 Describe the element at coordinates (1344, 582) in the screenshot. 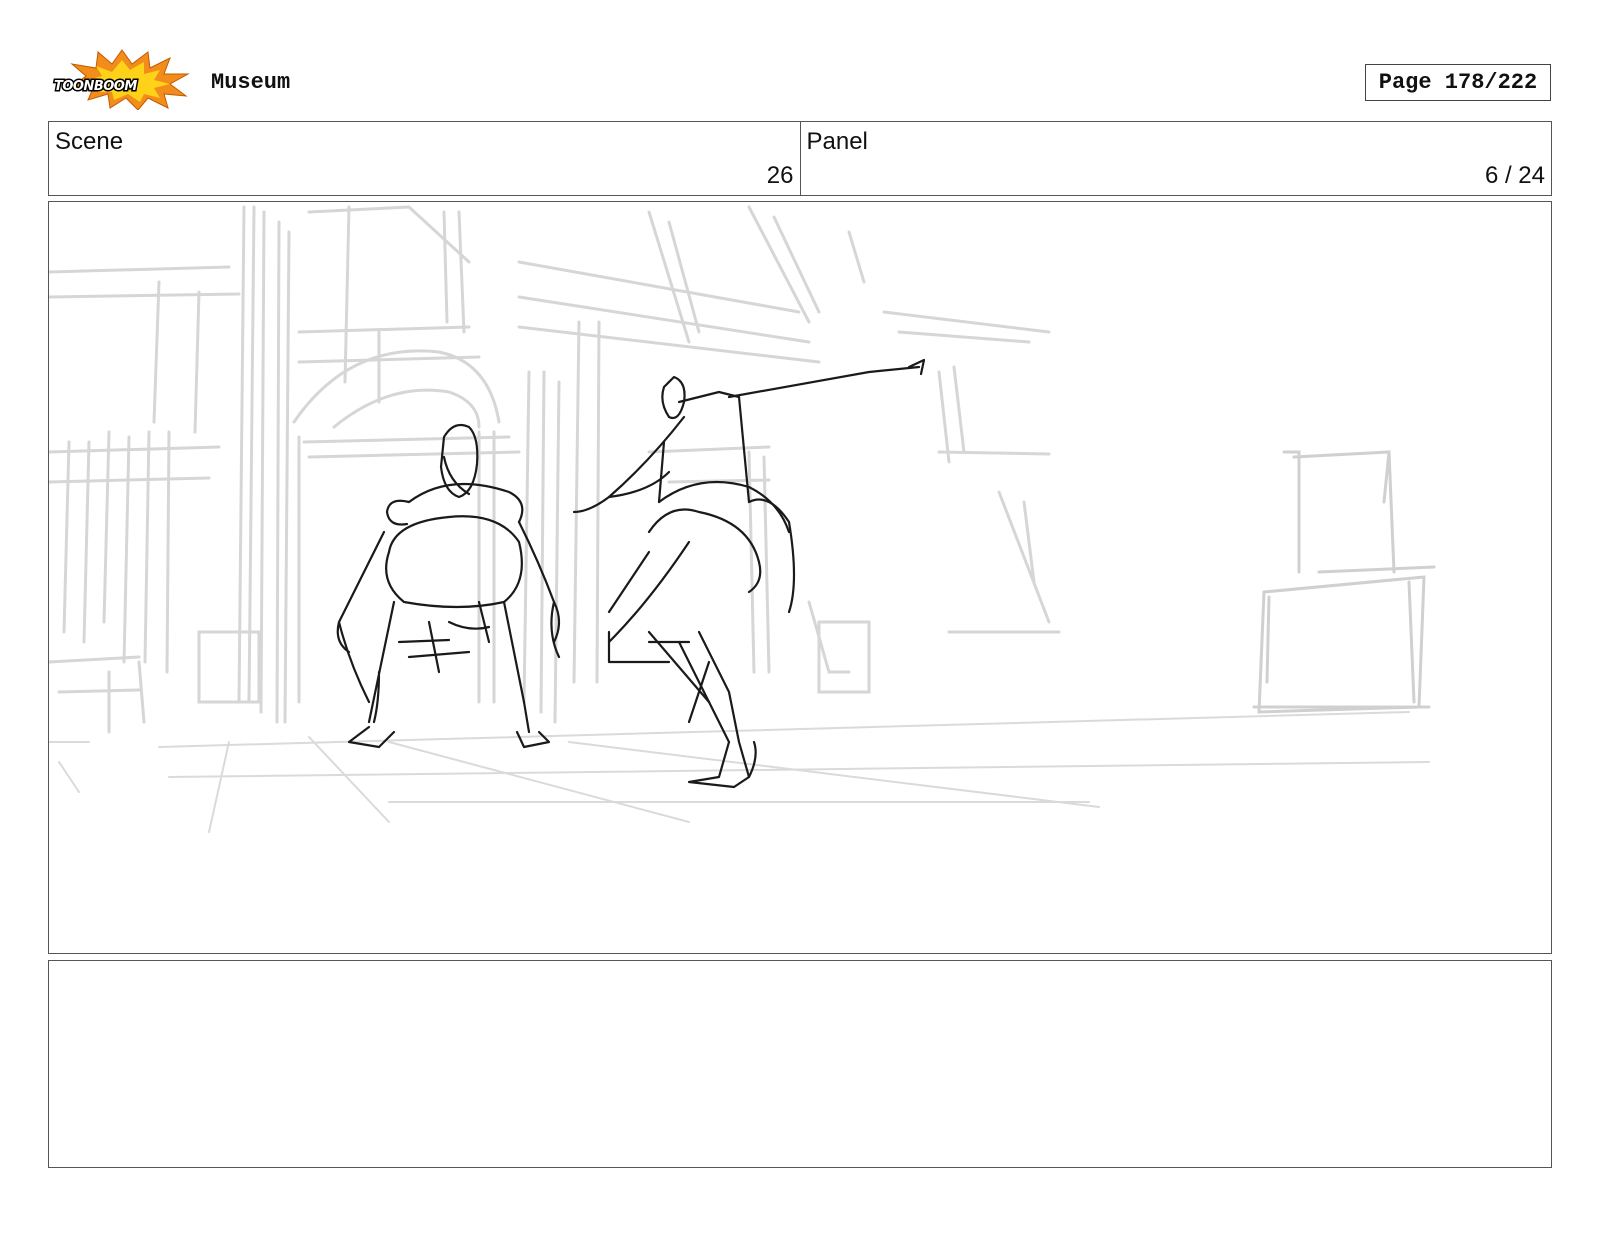

I see `desk-sketch` at that location.